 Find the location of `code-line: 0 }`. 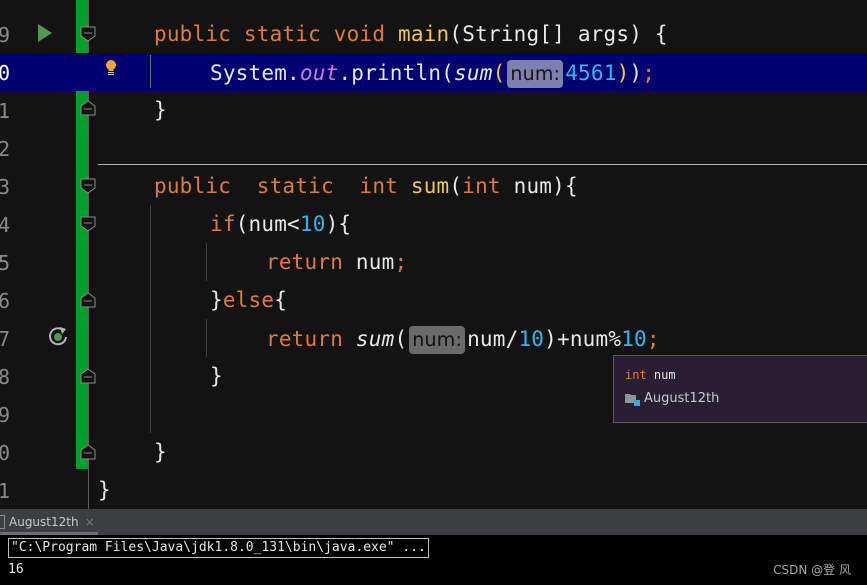

code-line: 0 } is located at coordinates (433, 452).